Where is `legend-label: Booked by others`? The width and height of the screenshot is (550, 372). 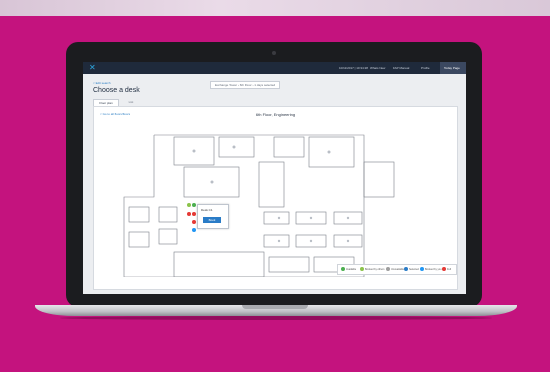 legend-label: Booked by others is located at coordinates (375, 269).